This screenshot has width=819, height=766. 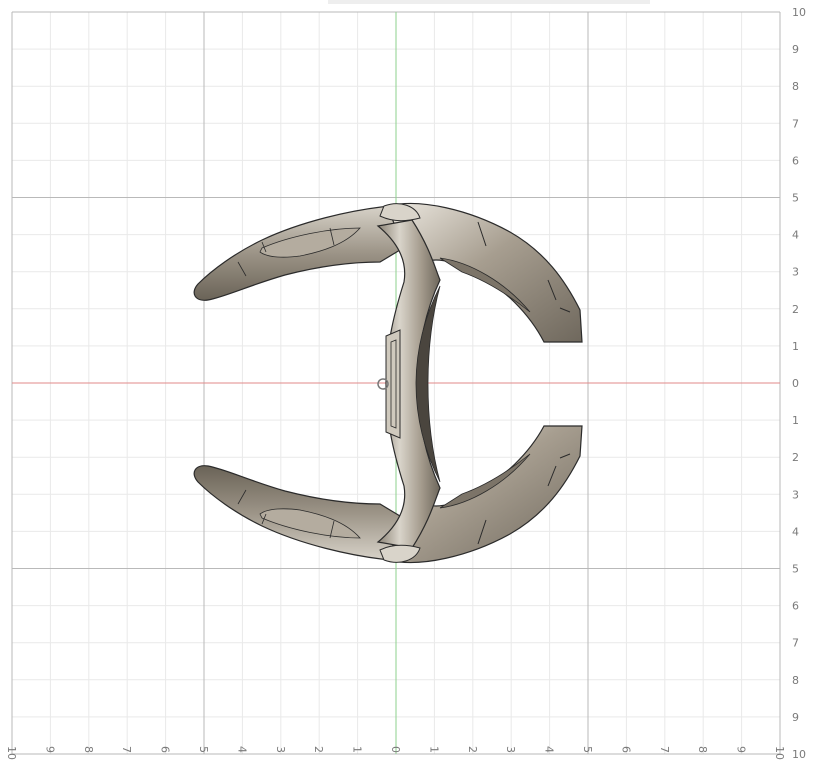 I want to click on bottom-axis-tick-label: 0, so click(x=395, y=749).